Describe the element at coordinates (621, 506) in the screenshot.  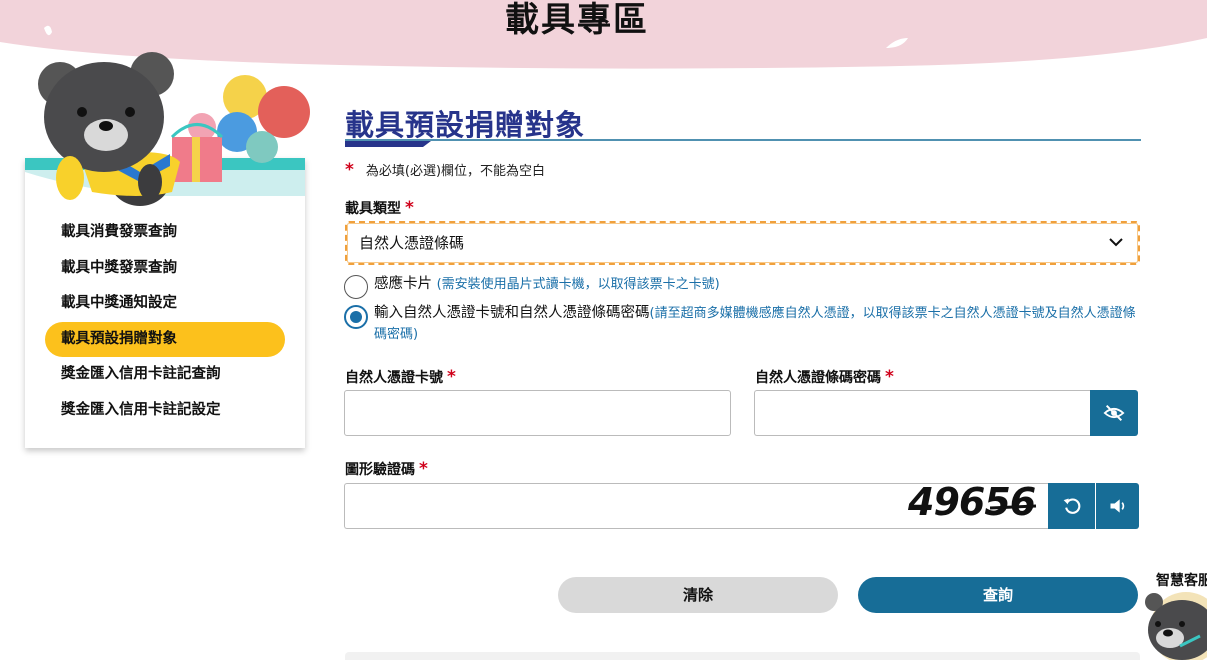
I see `captcha-input` at that location.